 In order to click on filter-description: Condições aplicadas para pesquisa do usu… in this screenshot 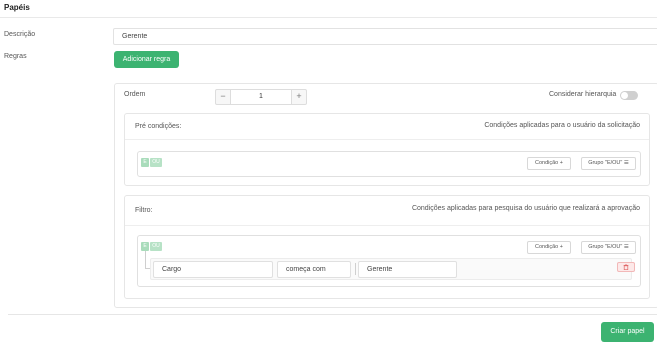, I will do `click(525, 208)`.